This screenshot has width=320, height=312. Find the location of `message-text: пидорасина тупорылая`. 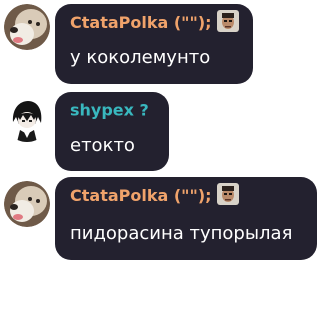

message-text: пидорасина тупорылая is located at coordinates (181, 233).